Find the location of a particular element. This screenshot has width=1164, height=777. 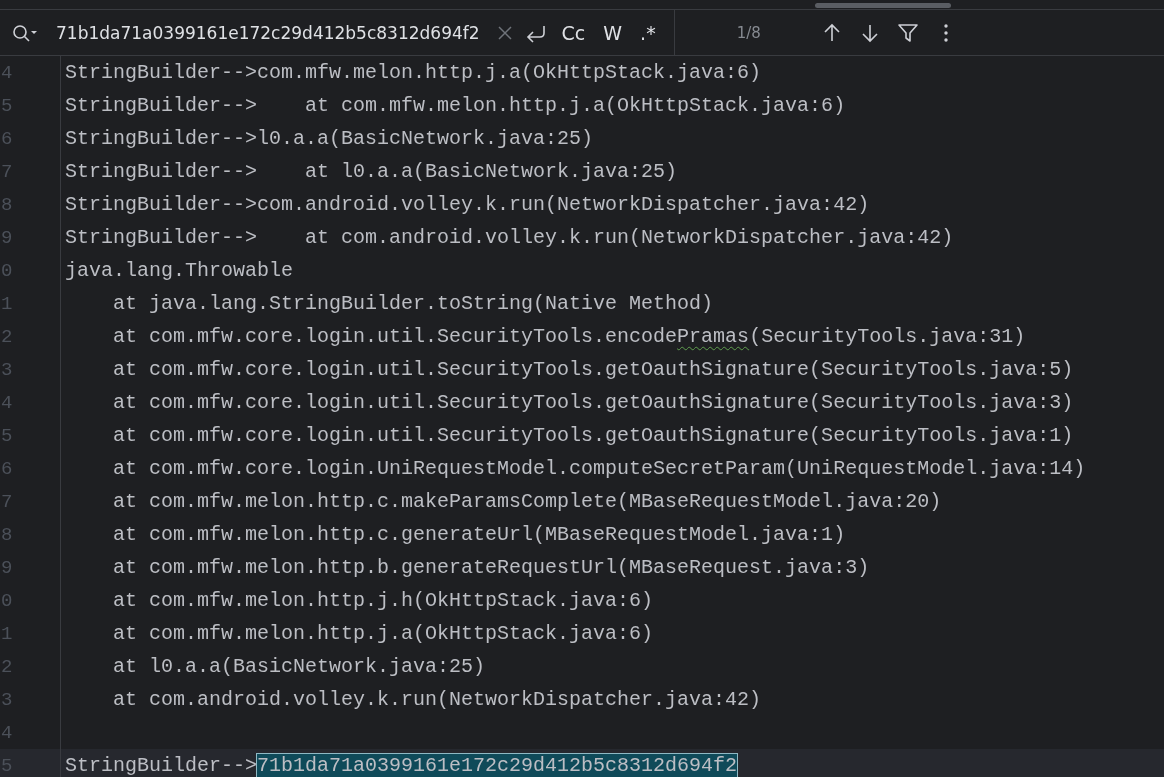

close-icon is located at coordinates (504, 32).